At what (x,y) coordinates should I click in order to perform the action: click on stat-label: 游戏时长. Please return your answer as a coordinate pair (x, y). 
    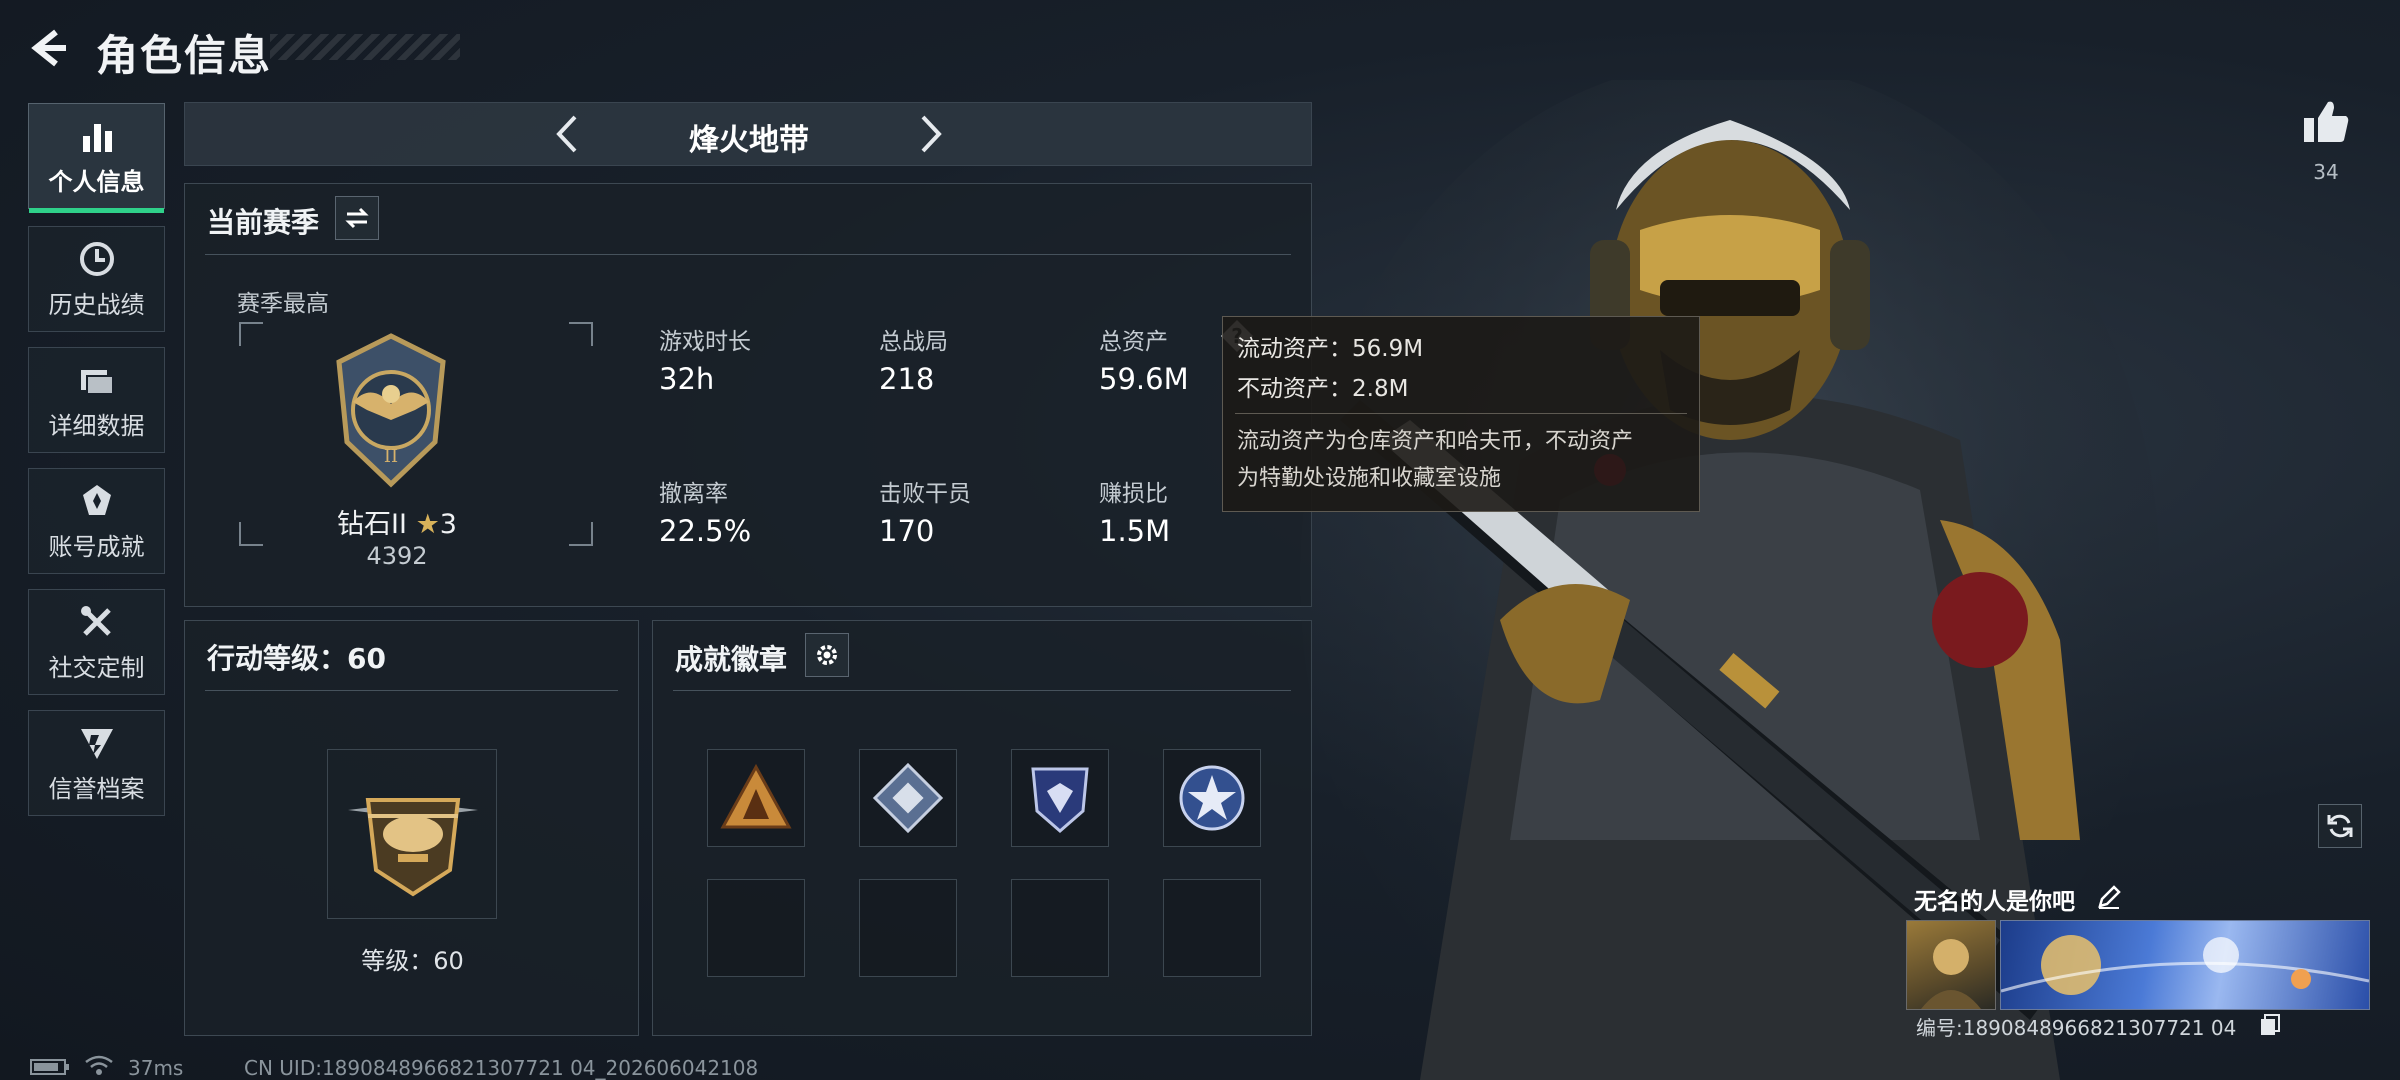
    Looking at the image, I should click on (705, 342).